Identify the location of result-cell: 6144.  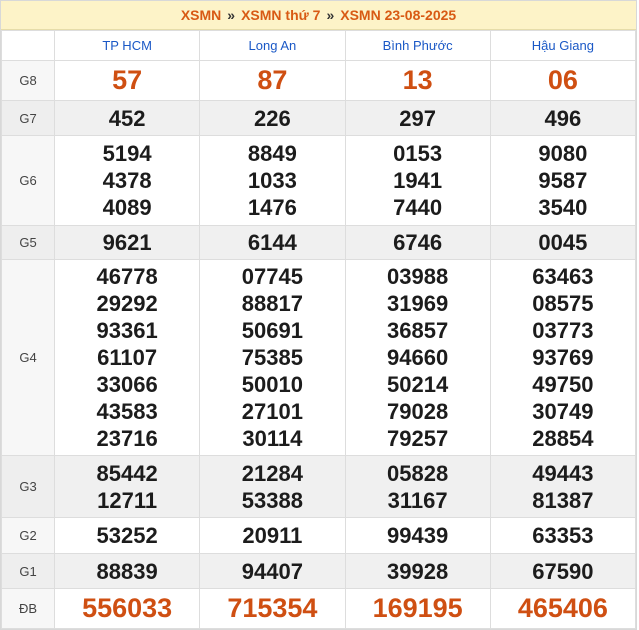
(272, 242).